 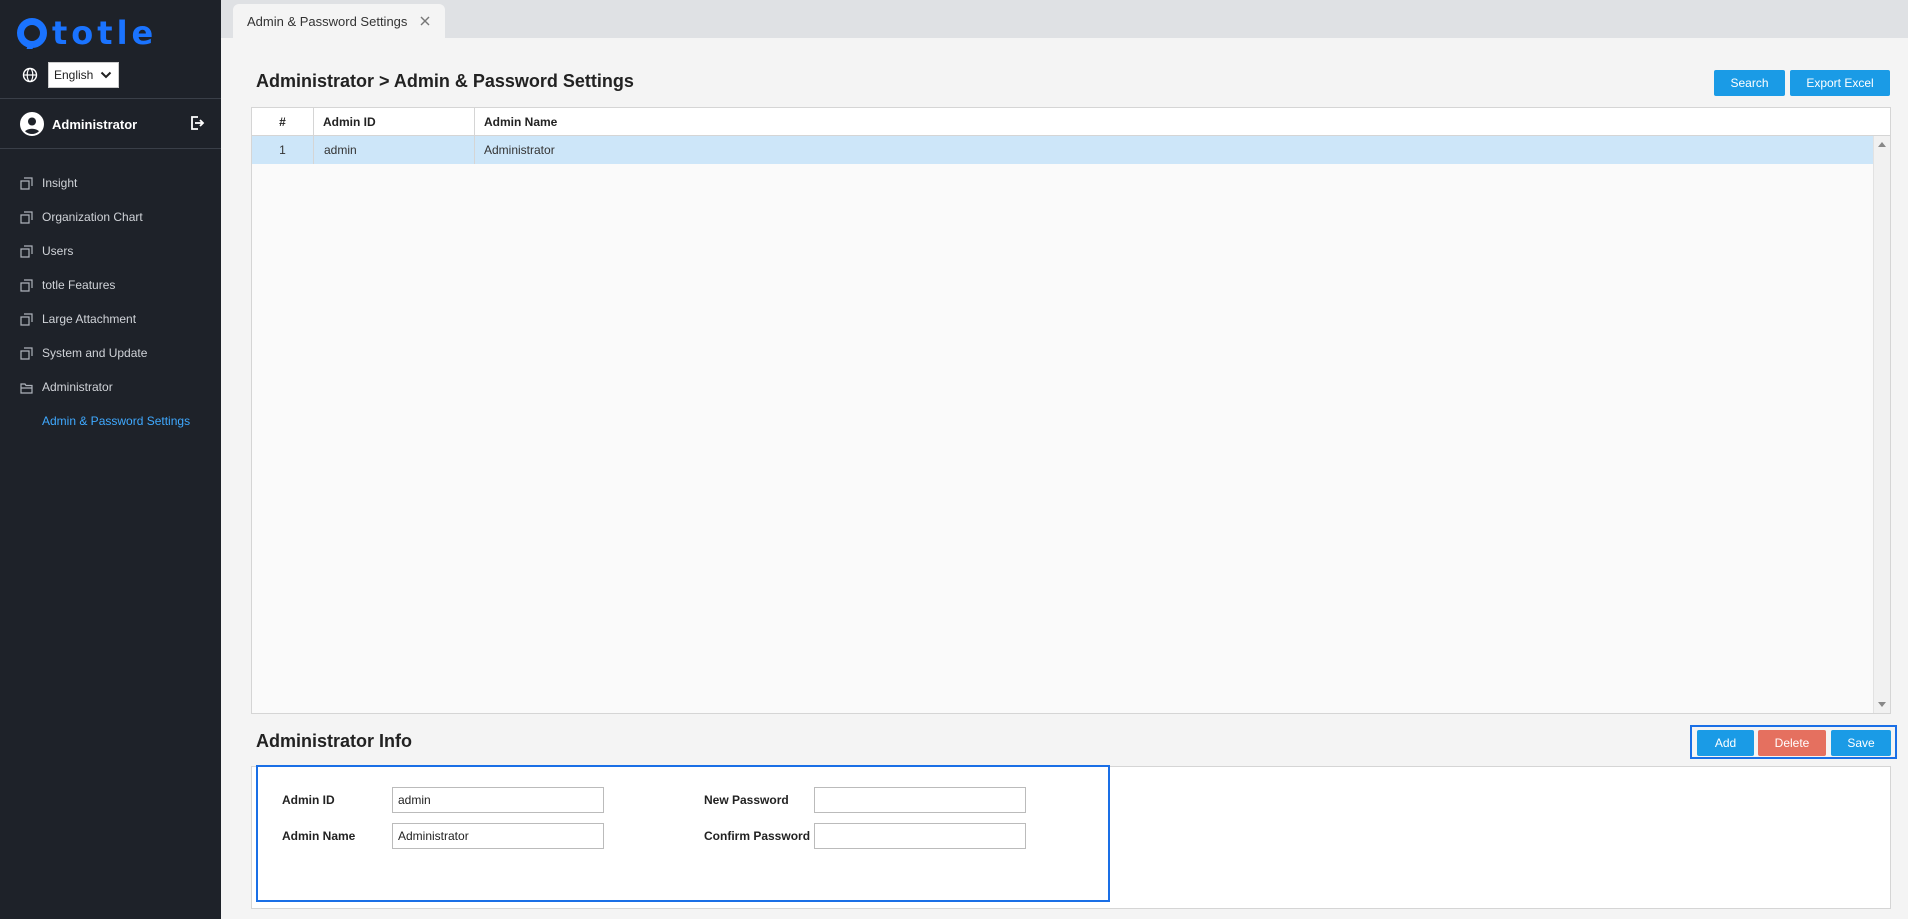 I want to click on scroll-down-icon, so click(x=1882, y=704).